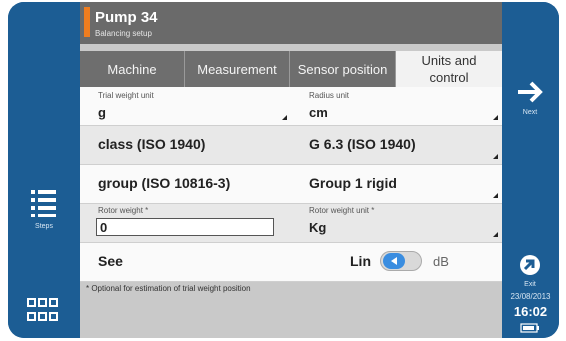  I want to click on tab-sensor-position: Sensor position, so click(343, 69).